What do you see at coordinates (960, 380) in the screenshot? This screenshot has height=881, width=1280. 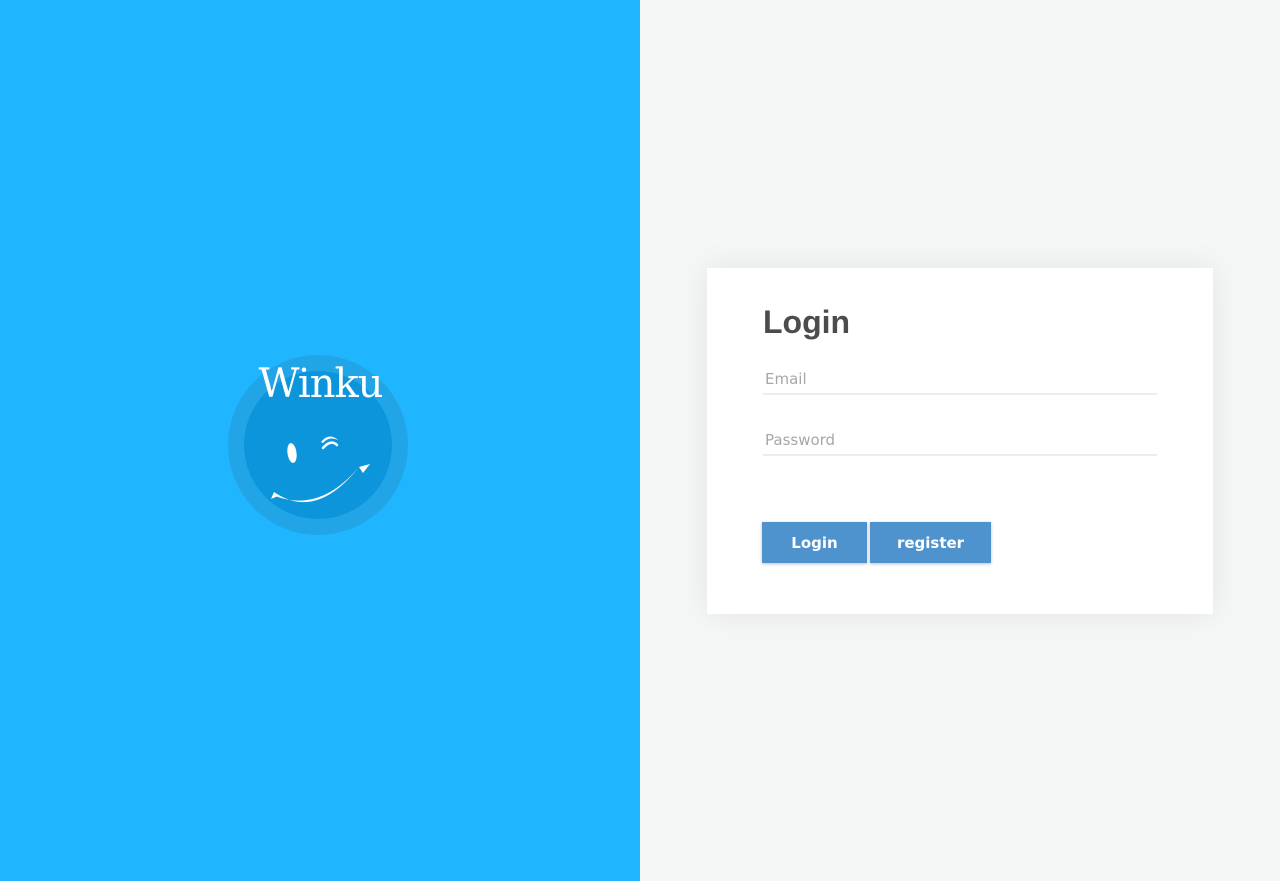 I see `email-input` at bounding box center [960, 380].